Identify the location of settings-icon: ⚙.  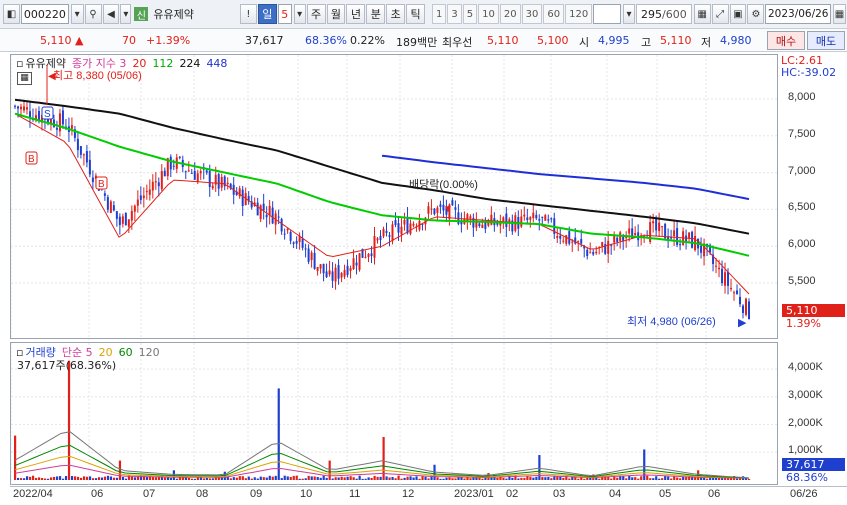
(756, 14).